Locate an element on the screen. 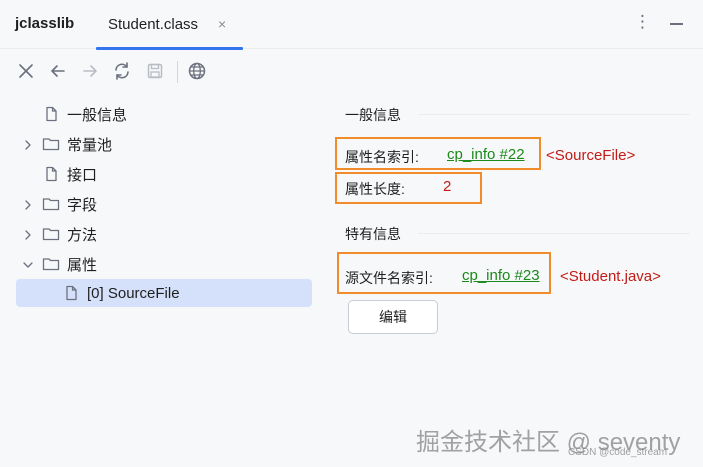 The width and height of the screenshot is (703, 467). tree-item-interfaces: 接口 is located at coordinates (167, 174).